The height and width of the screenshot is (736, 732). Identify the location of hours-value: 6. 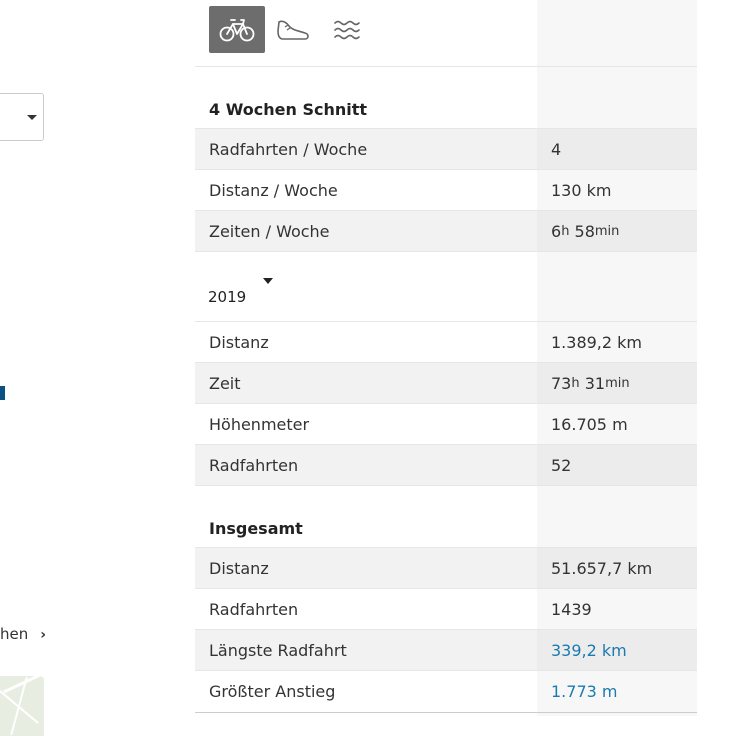
(556, 231).